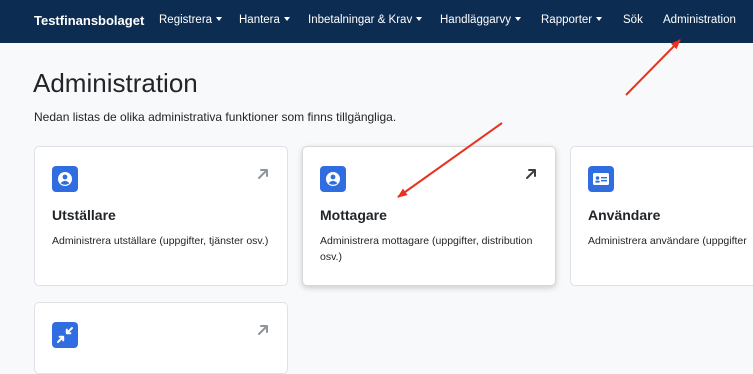 This screenshot has height=374, width=753. I want to click on nav-item-label: Sök, so click(633, 20).